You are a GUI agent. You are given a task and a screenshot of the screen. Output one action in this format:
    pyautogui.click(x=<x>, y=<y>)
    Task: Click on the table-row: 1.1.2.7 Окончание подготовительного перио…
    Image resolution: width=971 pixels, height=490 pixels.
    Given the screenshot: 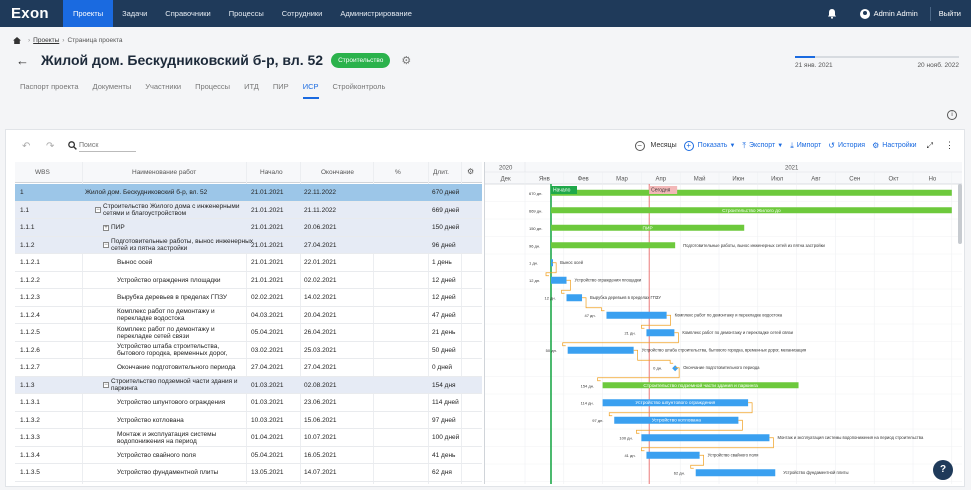 What is the action you would take?
    pyautogui.click(x=248, y=368)
    